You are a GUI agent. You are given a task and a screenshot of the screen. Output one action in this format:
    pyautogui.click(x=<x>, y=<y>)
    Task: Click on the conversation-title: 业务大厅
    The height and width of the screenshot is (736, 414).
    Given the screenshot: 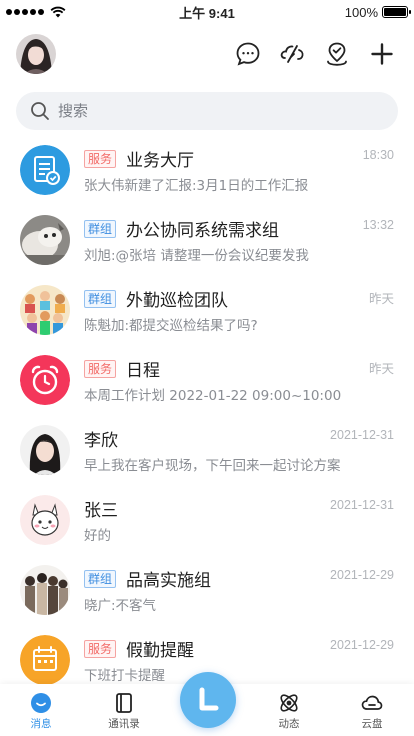 What is the action you would take?
    pyautogui.click(x=160, y=161)
    